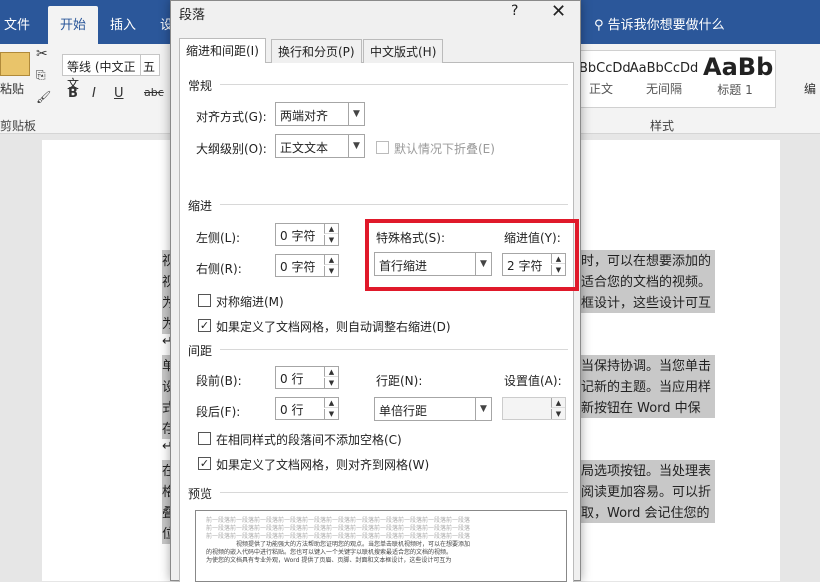  I want to click on style-heading1: AaBb 标题 1, so click(738, 80).